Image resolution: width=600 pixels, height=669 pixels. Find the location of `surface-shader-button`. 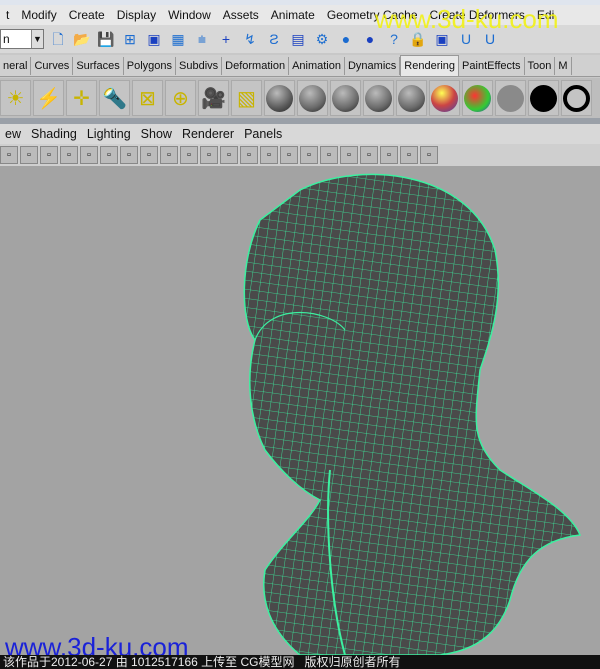

surface-shader-button is located at coordinates (510, 98).